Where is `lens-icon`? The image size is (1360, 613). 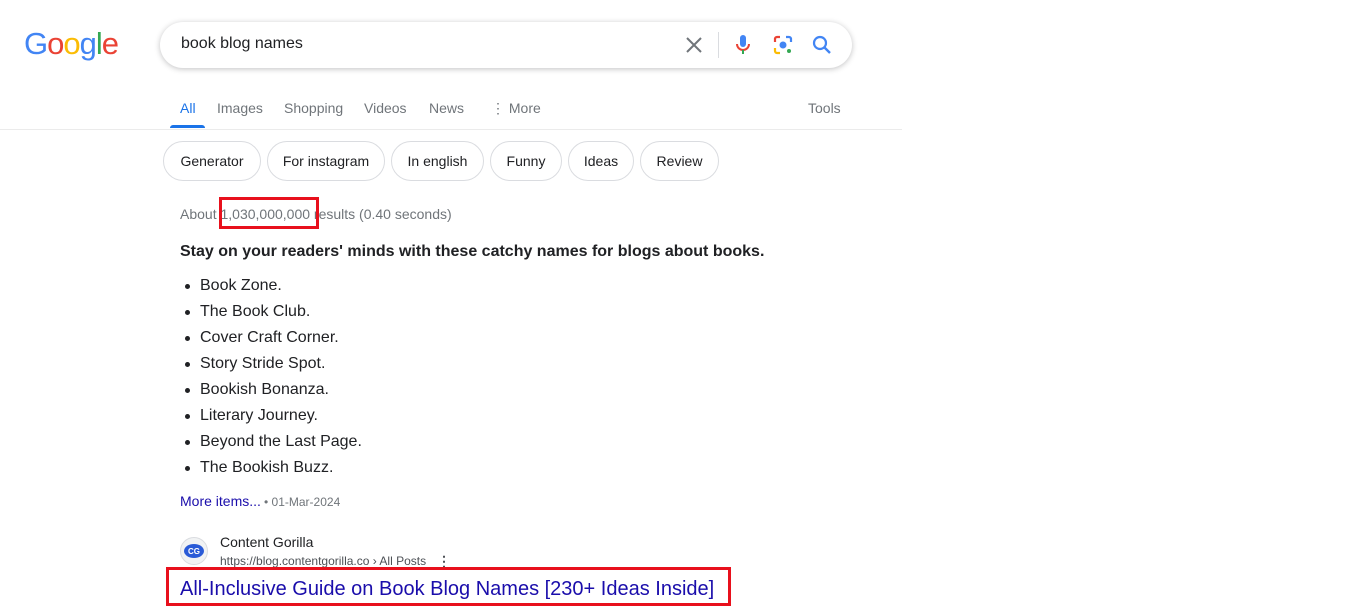
lens-icon is located at coordinates (783, 45).